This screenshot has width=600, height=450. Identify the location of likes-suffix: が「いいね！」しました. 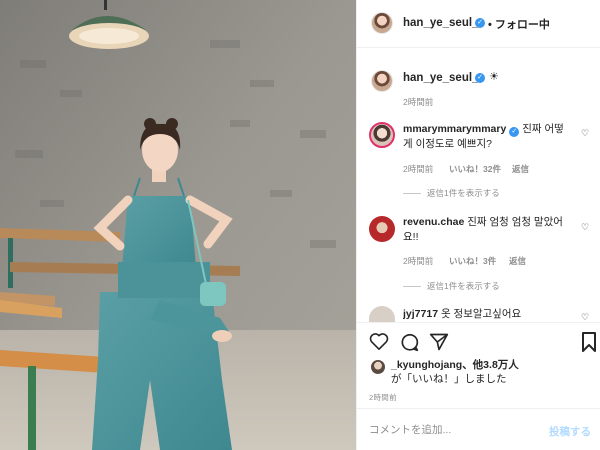
(449, 379).